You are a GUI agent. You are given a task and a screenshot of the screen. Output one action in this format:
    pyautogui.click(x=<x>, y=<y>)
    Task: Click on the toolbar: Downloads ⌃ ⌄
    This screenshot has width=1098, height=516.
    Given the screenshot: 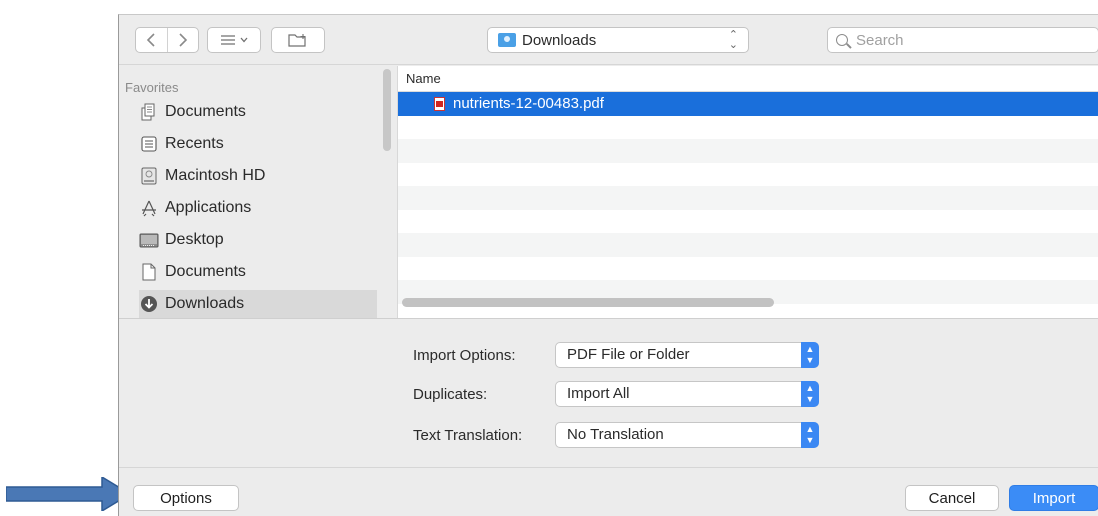 What is the action you would take?
    pyautogui.click(x=608, y=40)
    